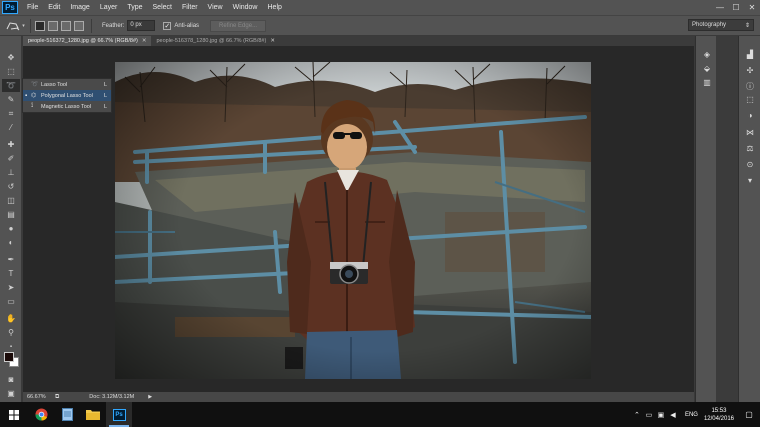  What do you see at coordinates (11, 127) in the screenshot?
I see `eyedropper-tool-icon: ⁄` at bounding box center [11, 127].